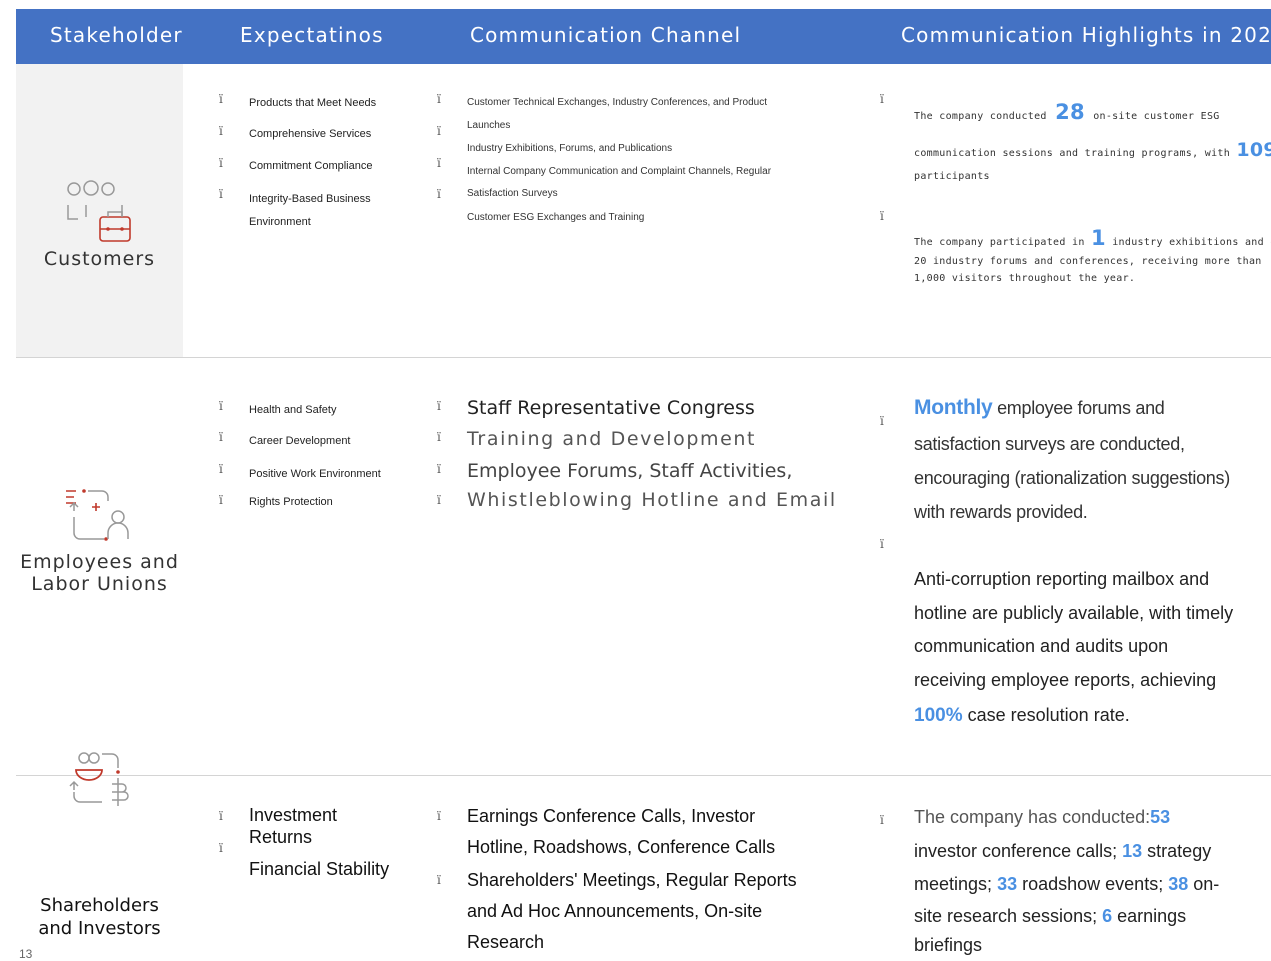 This screenshot has width=1271, height=961. I want to click on expectation-item: Health and Safety, so click(293, 410).